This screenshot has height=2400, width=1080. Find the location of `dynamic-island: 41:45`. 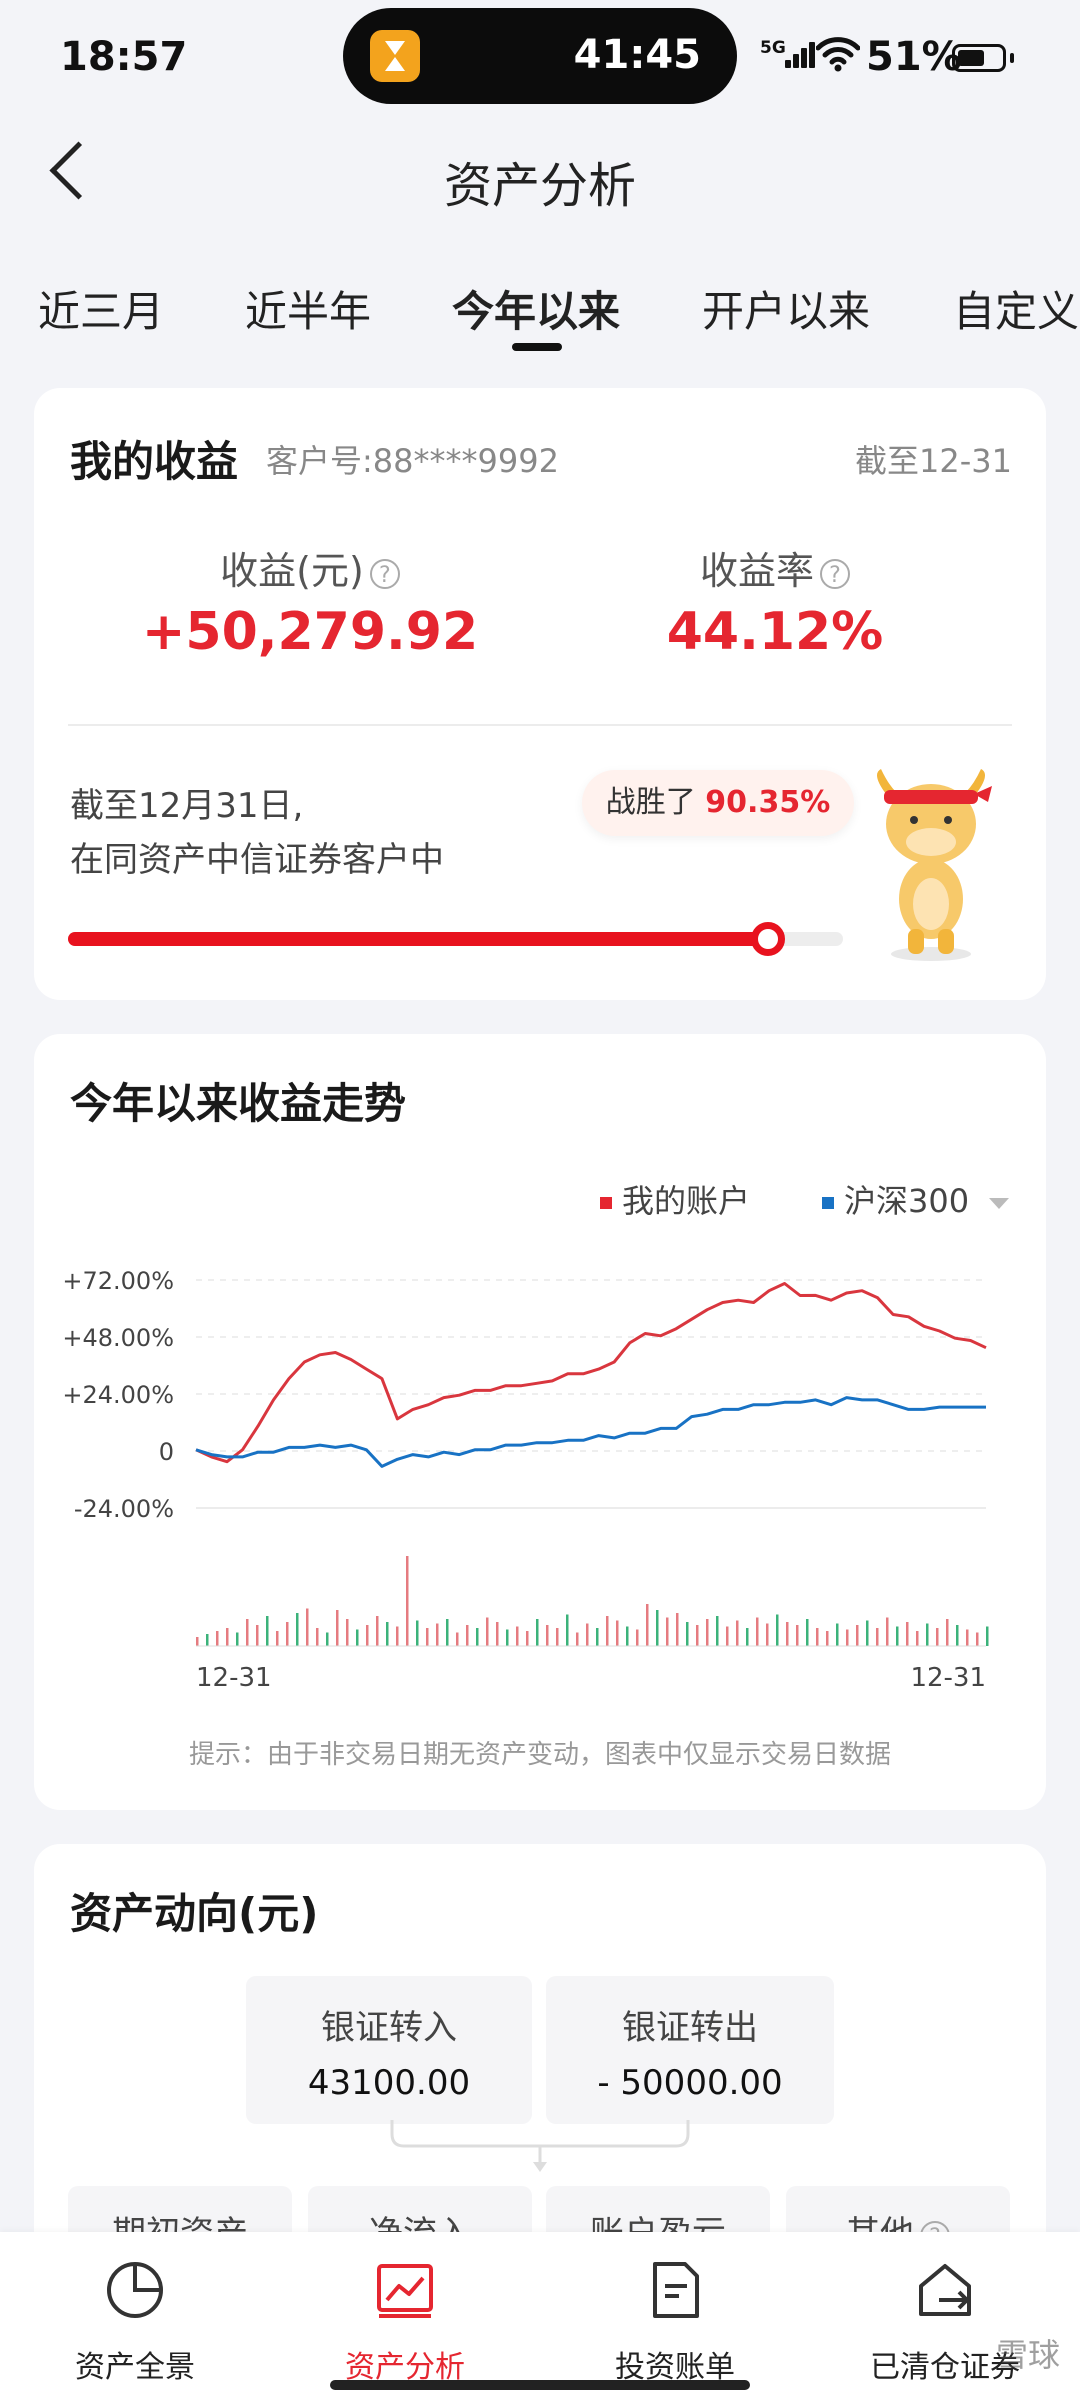

dynamic-island: 41:45 is located at coordinates (540, 56).